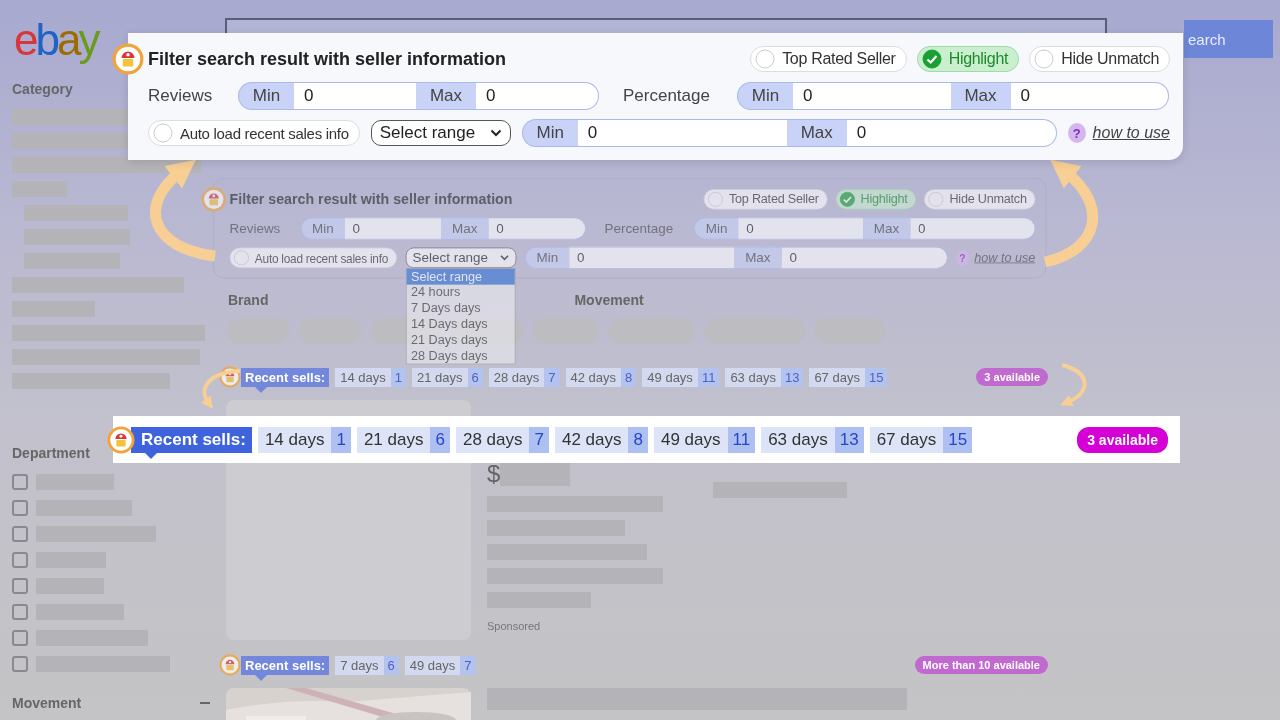 The width and height of the screenshot is (1280, 720). I want to click on period-label: 7 days, so click(359, 665).